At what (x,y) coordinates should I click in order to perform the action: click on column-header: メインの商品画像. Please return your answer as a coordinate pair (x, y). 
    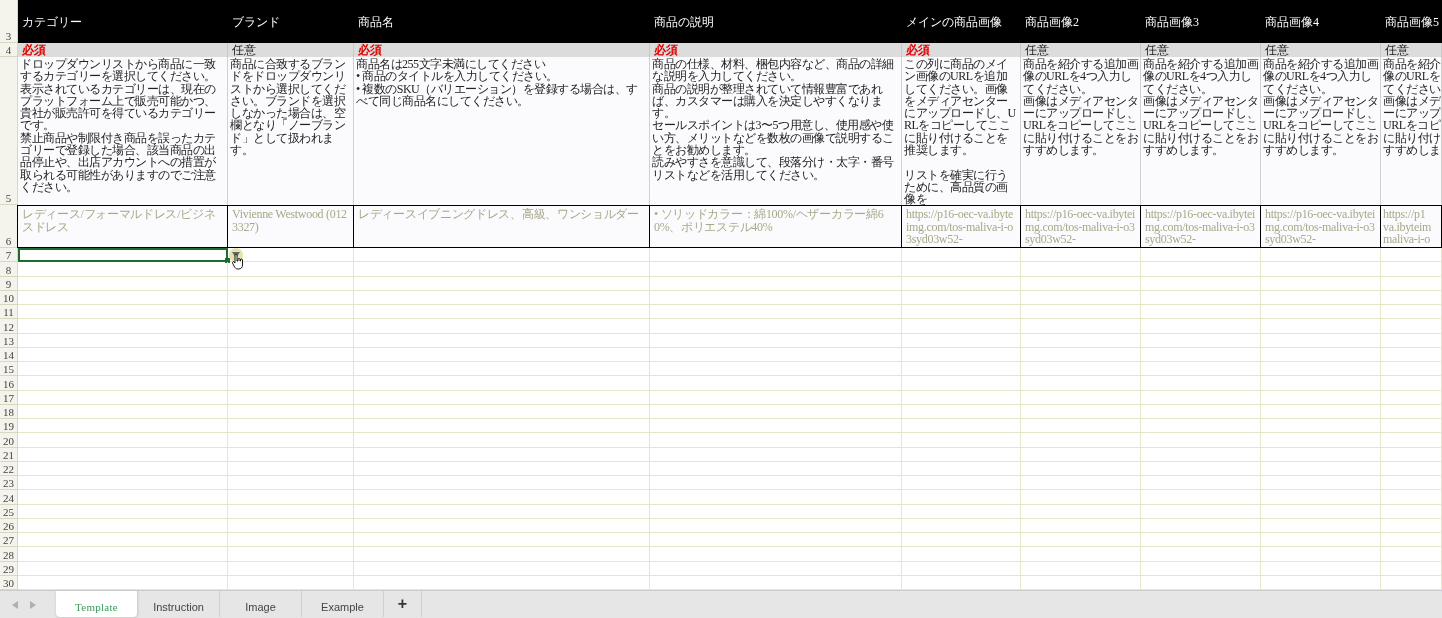
    Looking at the image, I should click on (961, 21).